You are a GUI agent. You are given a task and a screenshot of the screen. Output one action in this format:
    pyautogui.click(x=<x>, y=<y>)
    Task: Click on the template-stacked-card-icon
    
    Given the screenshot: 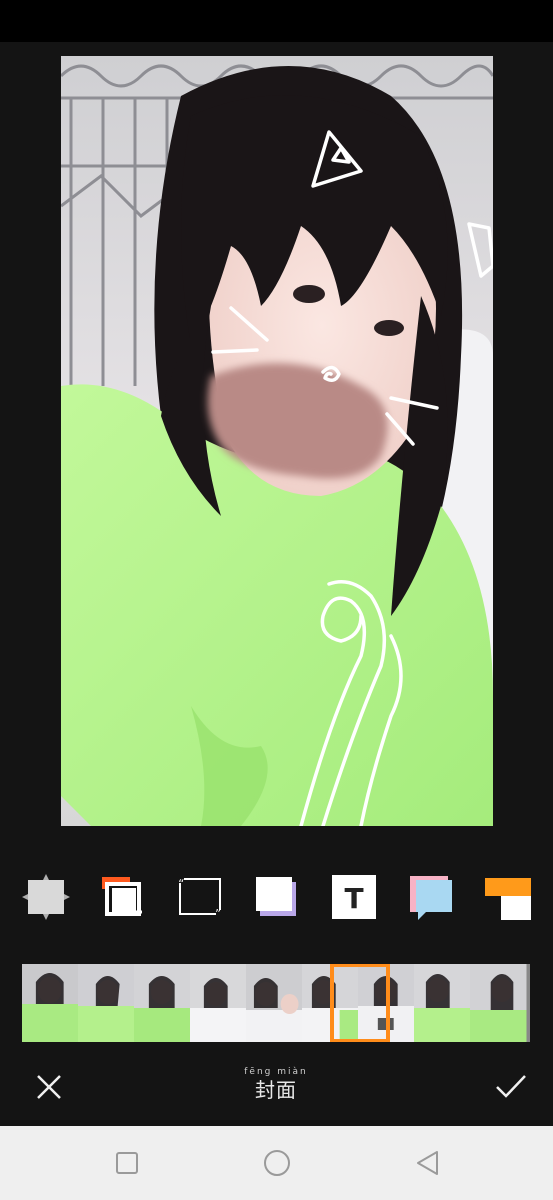 What is the action you would take?
    pyautogui.click(x=276, y=896)
    